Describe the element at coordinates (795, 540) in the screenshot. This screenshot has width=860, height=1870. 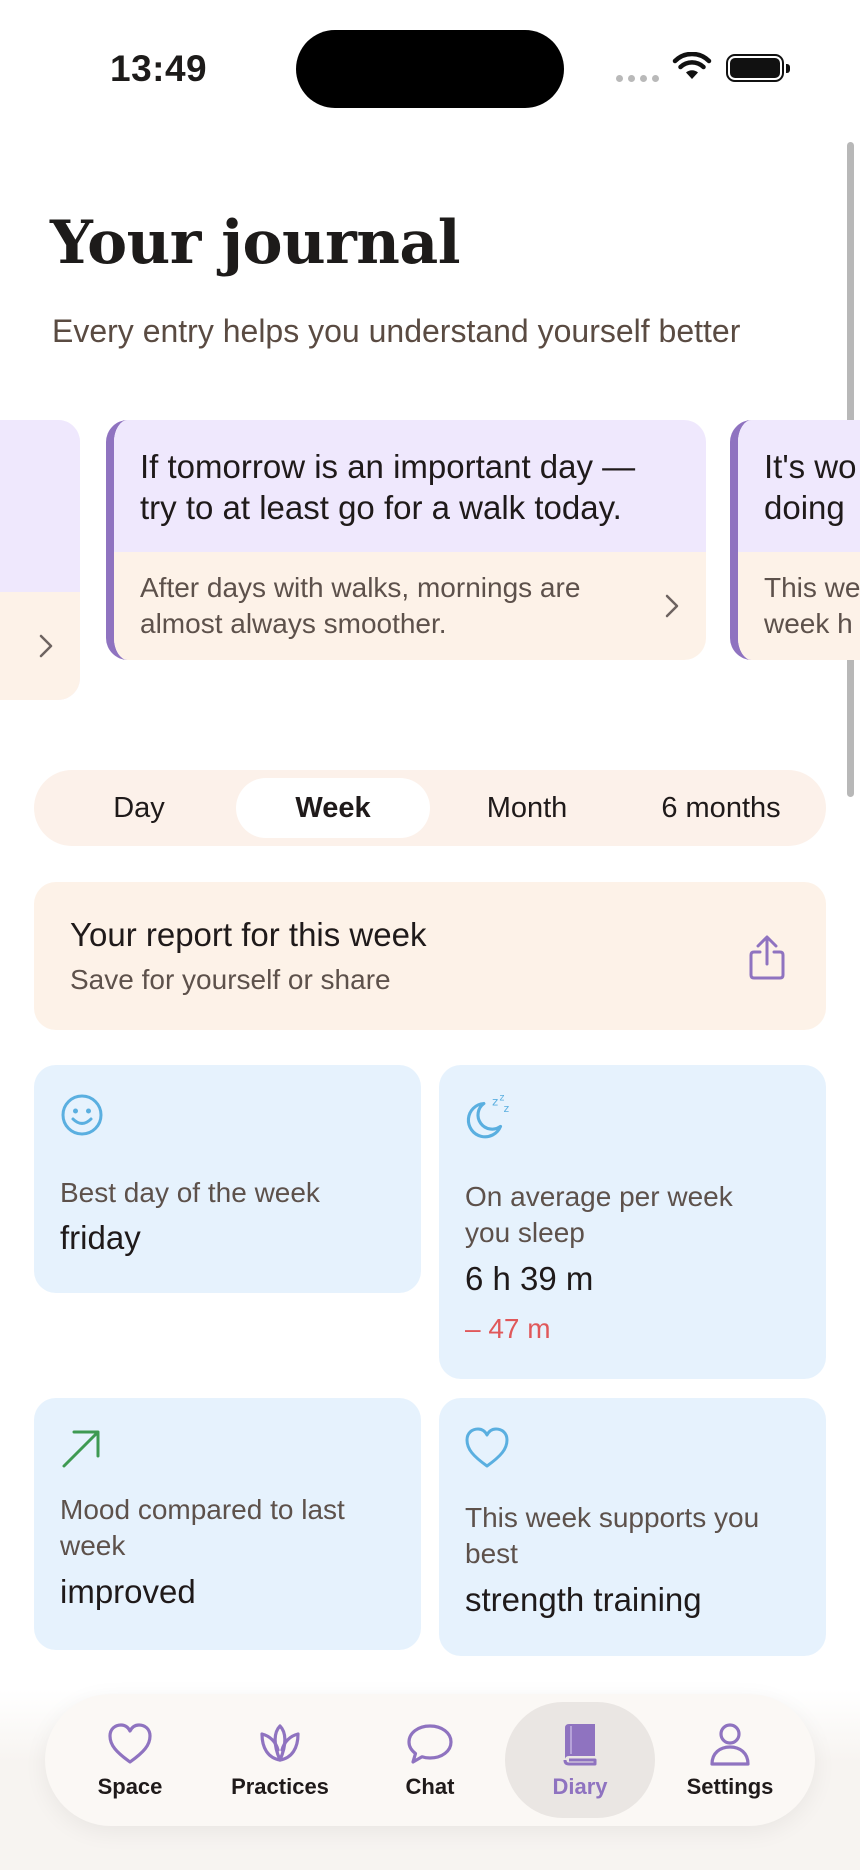
I see `insight-card-next: It's wo doing This we week h` at that location.